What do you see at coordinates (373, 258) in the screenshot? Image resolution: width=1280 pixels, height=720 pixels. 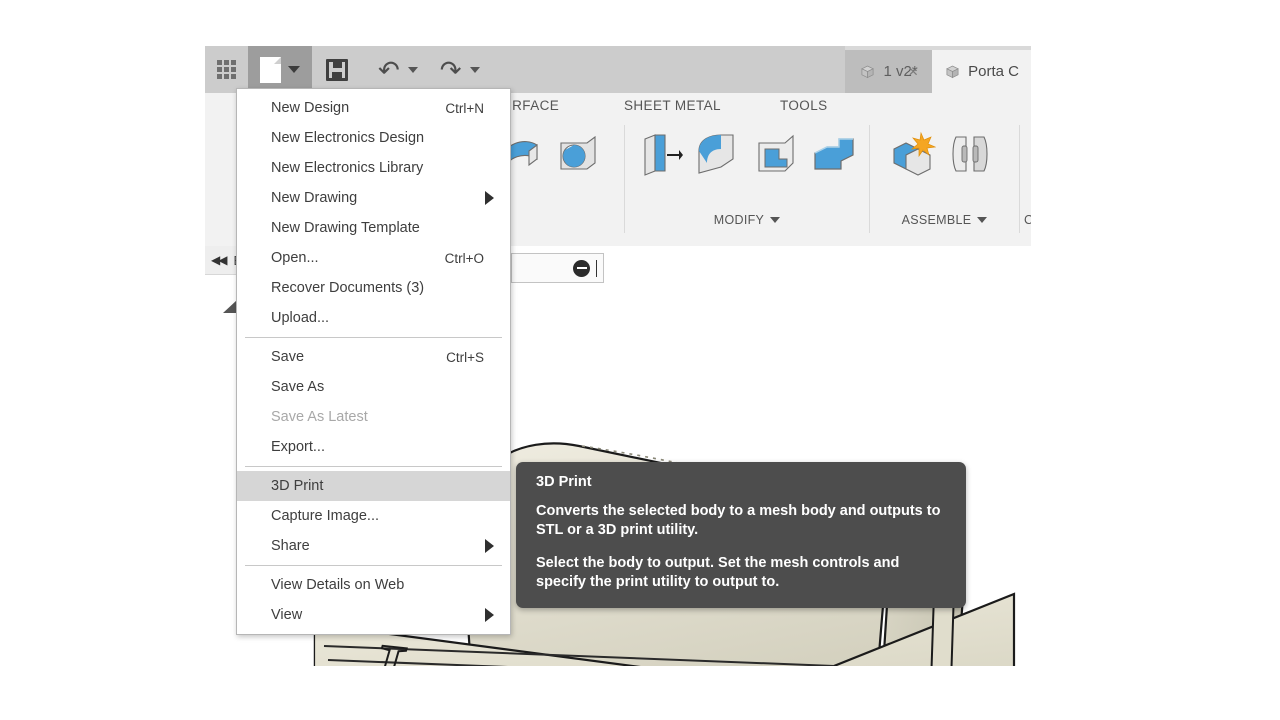 I see `menu-item-open: Open... Ctrl+O` at bounding box center [373, 258].